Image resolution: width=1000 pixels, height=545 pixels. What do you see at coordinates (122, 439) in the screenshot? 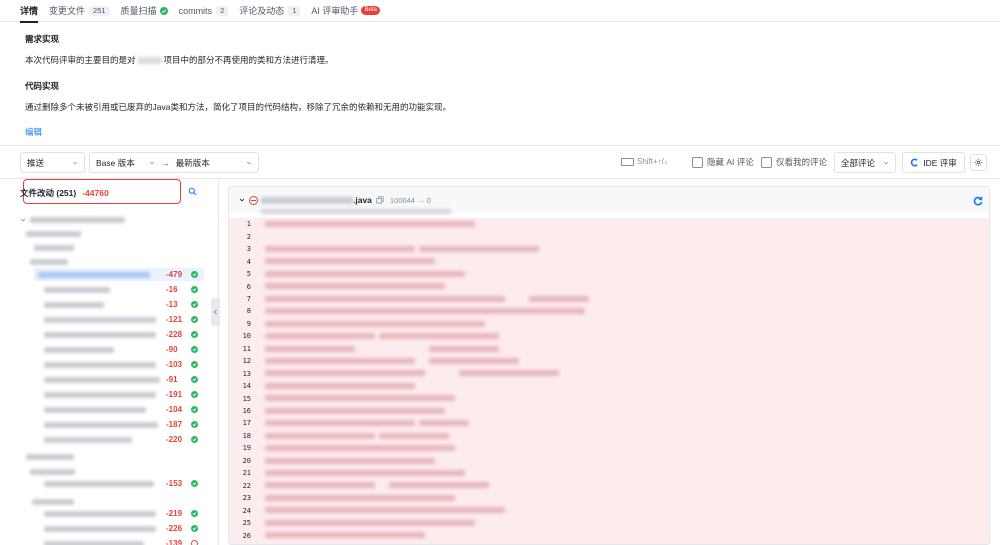
I see `file-tree-row: -220` at bounding box center [122, 439].